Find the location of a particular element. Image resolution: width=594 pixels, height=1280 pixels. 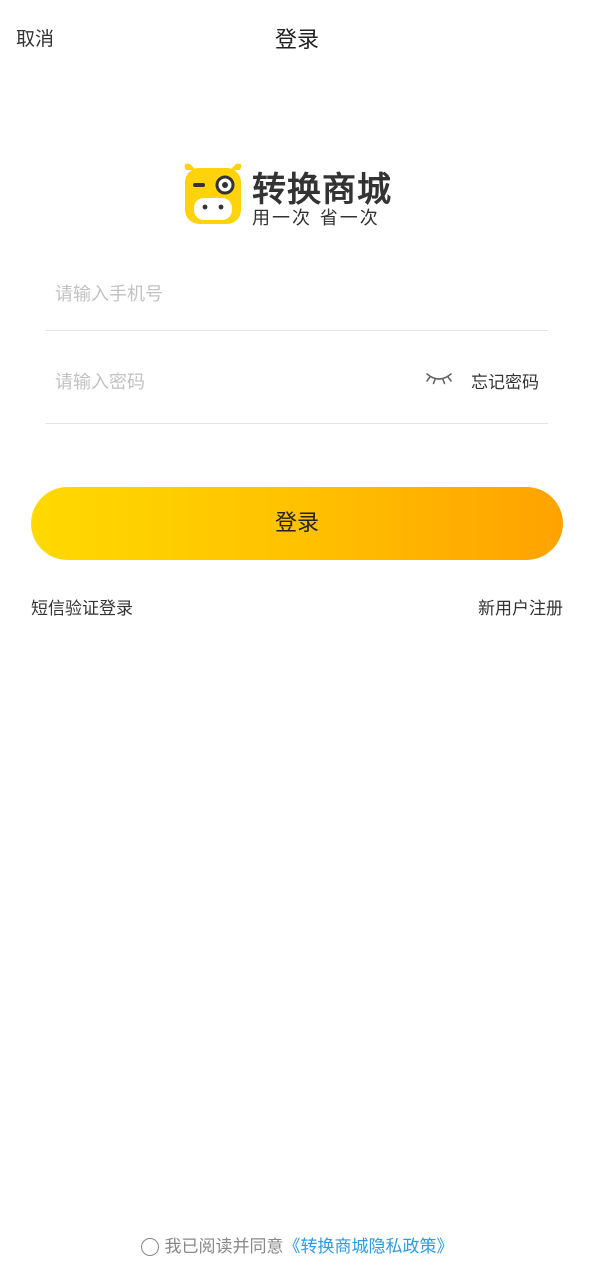

page-title: 登录 is located at coordinates (296, 40).